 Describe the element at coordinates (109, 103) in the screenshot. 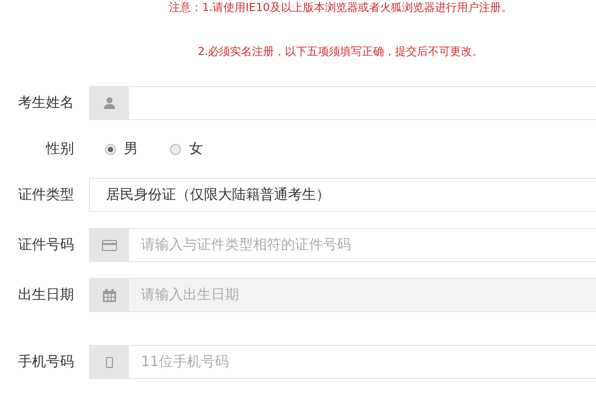

I see `person-icon` at that location.